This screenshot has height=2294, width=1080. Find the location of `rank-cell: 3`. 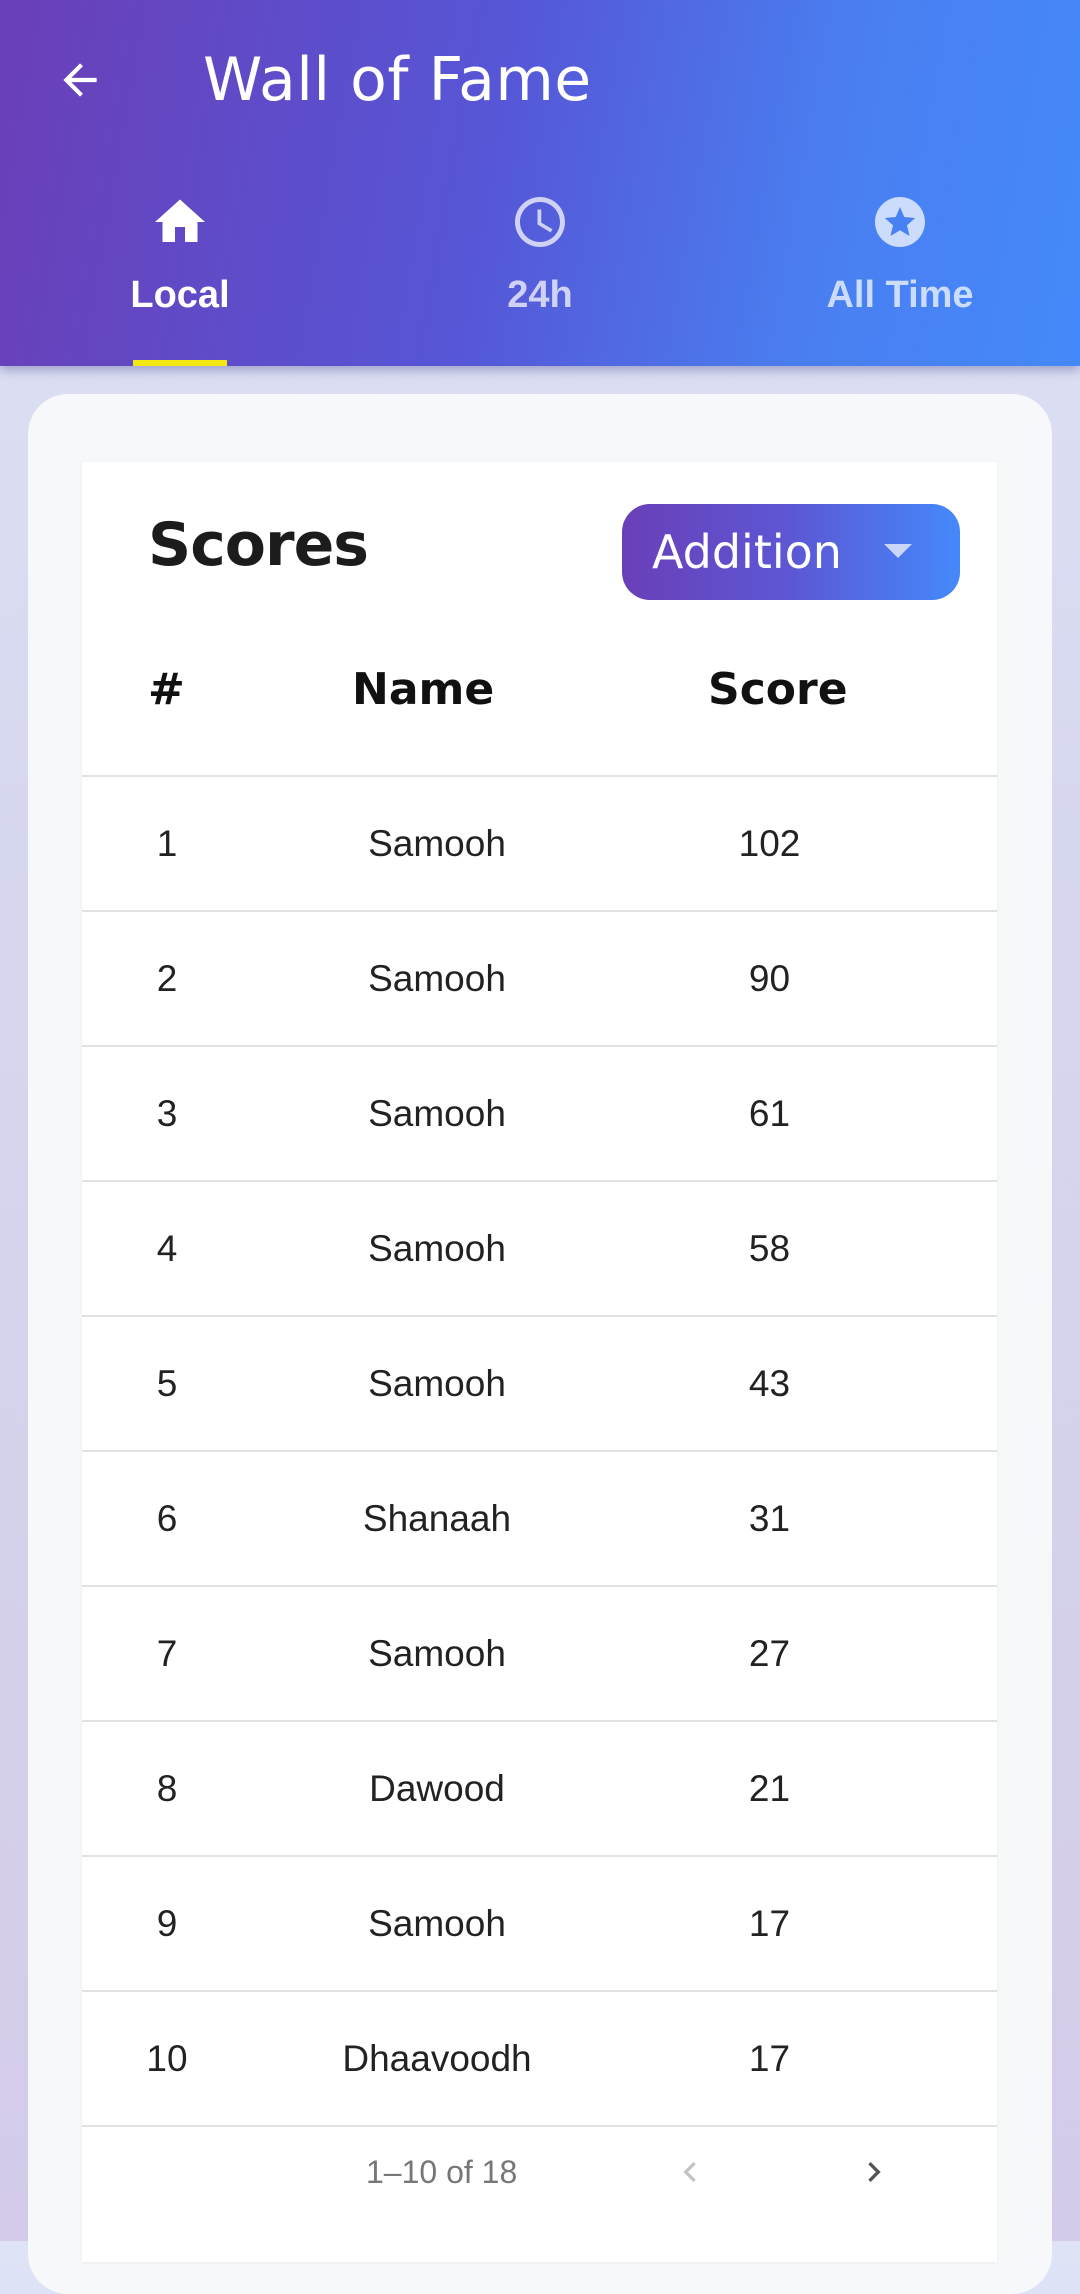

rank-cell: 3 is located at coordinates (167, 1113).